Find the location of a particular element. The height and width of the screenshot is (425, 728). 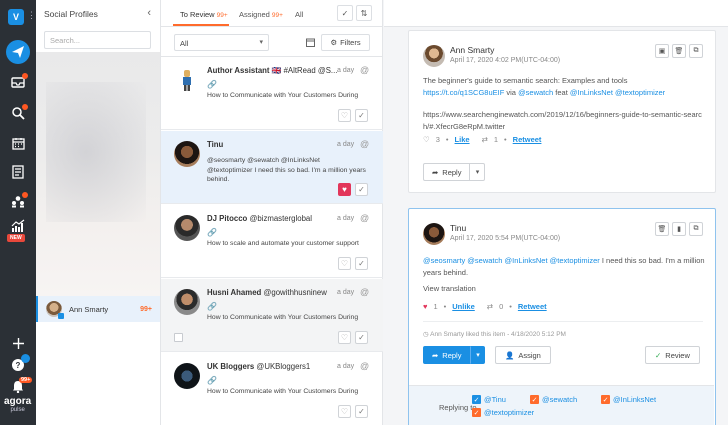

sort-button: ⇅ is located at coordinates (364, 13).